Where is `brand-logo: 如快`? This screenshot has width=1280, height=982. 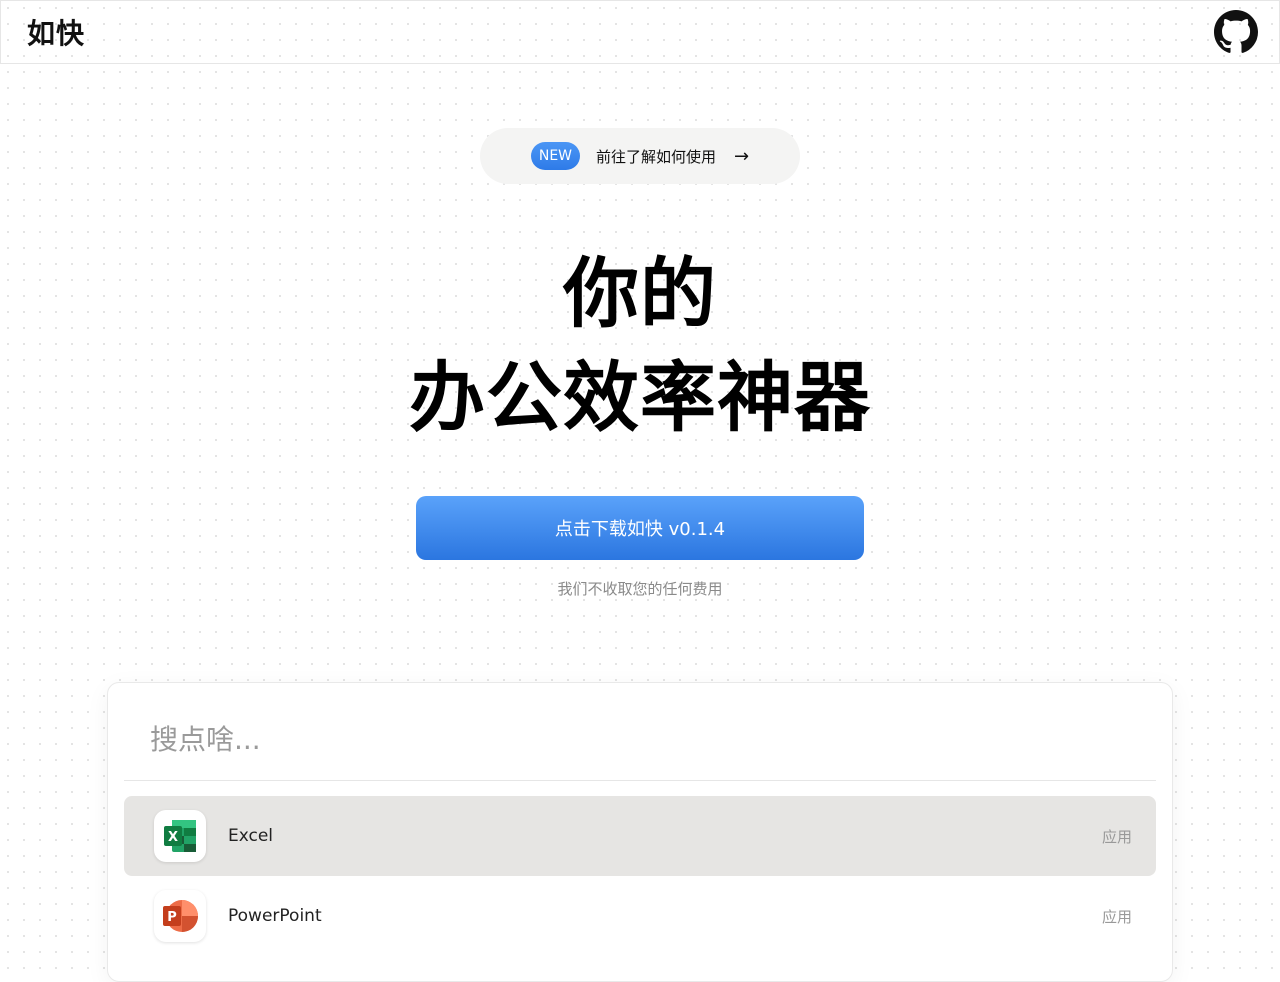
brand-logo: 如快 is located at coordinates (56, 32).